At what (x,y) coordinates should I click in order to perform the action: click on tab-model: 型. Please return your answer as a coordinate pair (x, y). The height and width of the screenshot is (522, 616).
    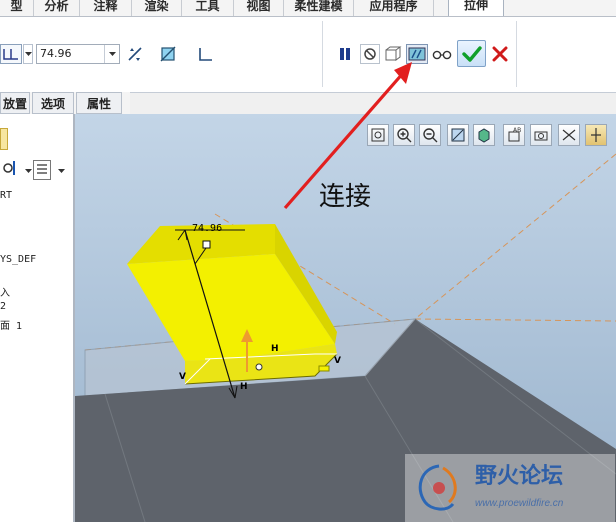
    Looking at the image, I should click on (17, 8).